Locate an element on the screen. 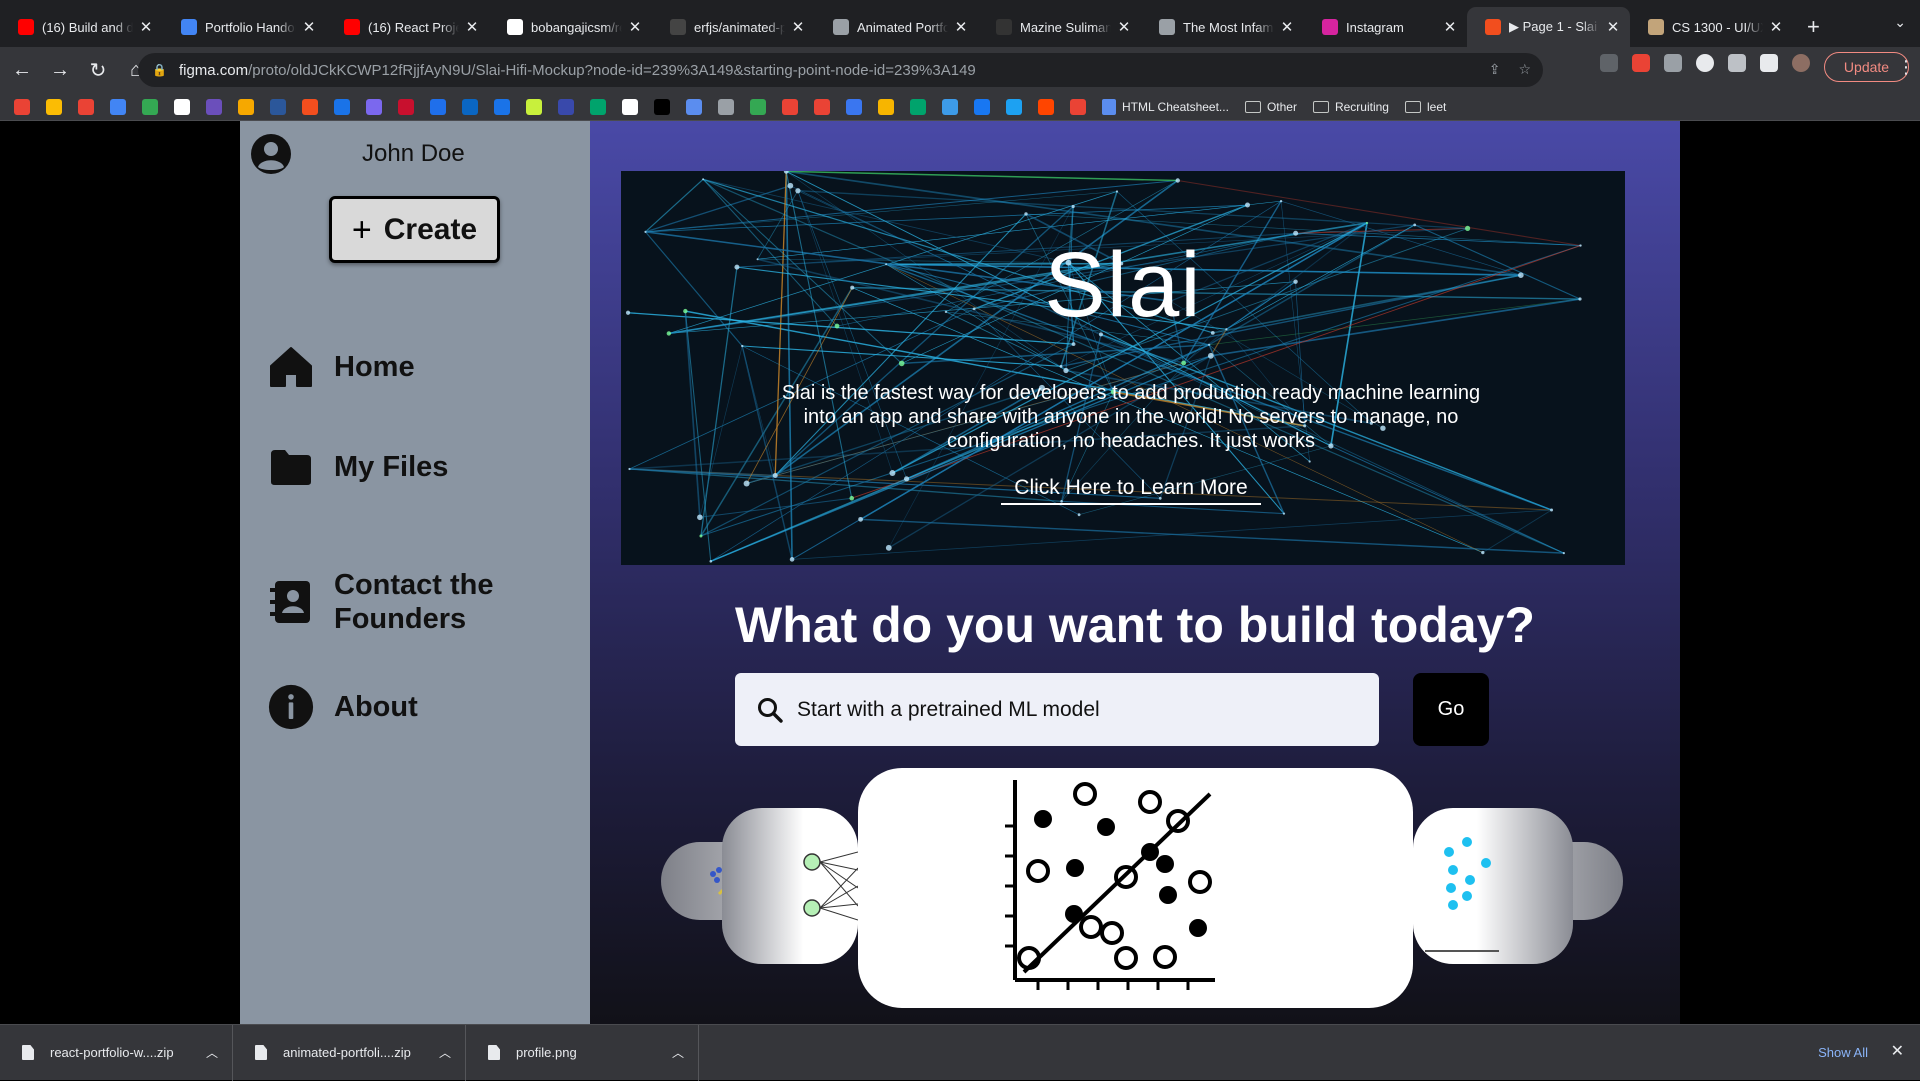 The image size is (1920, 1081). share-icon: ⇪ is located at coordinates (1495, 69).